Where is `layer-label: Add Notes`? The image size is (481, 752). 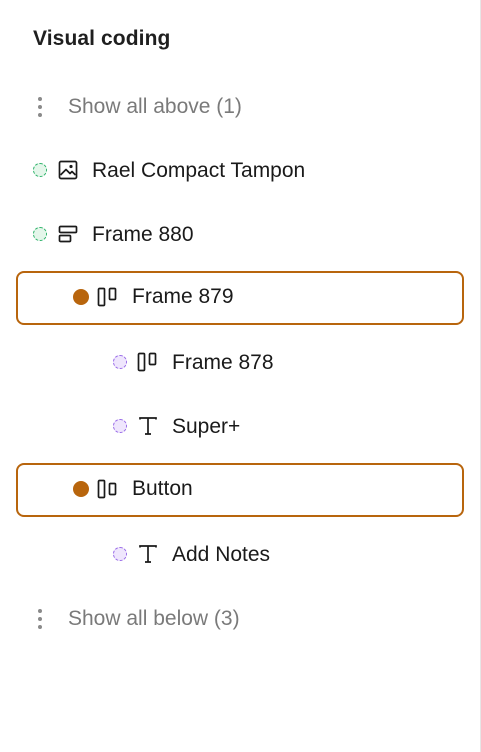
layer-label: Add Notes is located at coordinates (221, 554).